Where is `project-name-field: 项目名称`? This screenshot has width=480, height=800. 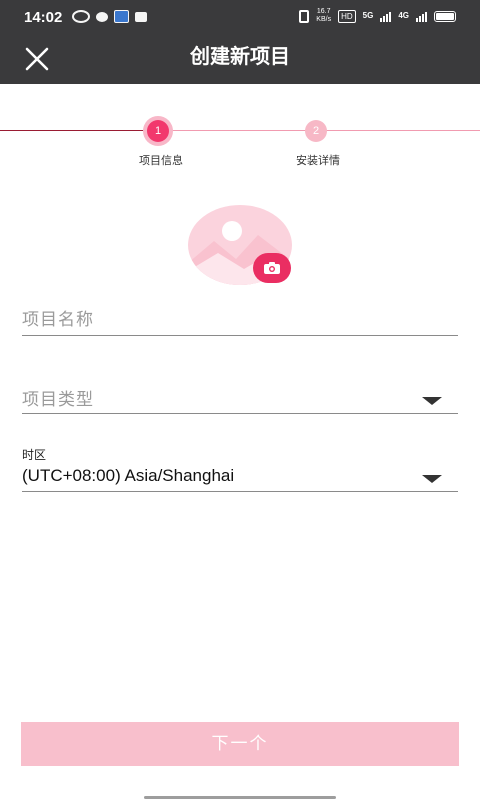
project-name-field: 项目名称 is located at coordinates (240, 320).